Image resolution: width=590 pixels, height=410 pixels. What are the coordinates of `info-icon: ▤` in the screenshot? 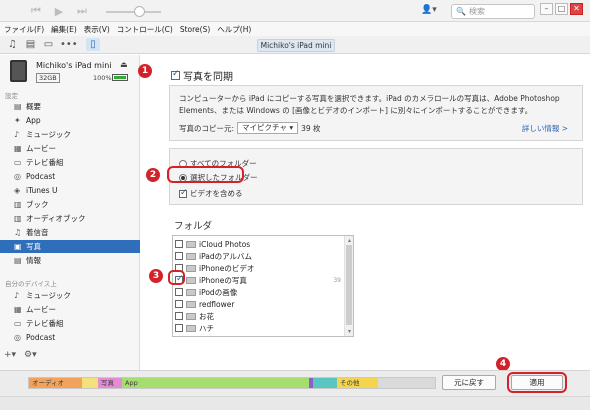 It's located at (18, 260).